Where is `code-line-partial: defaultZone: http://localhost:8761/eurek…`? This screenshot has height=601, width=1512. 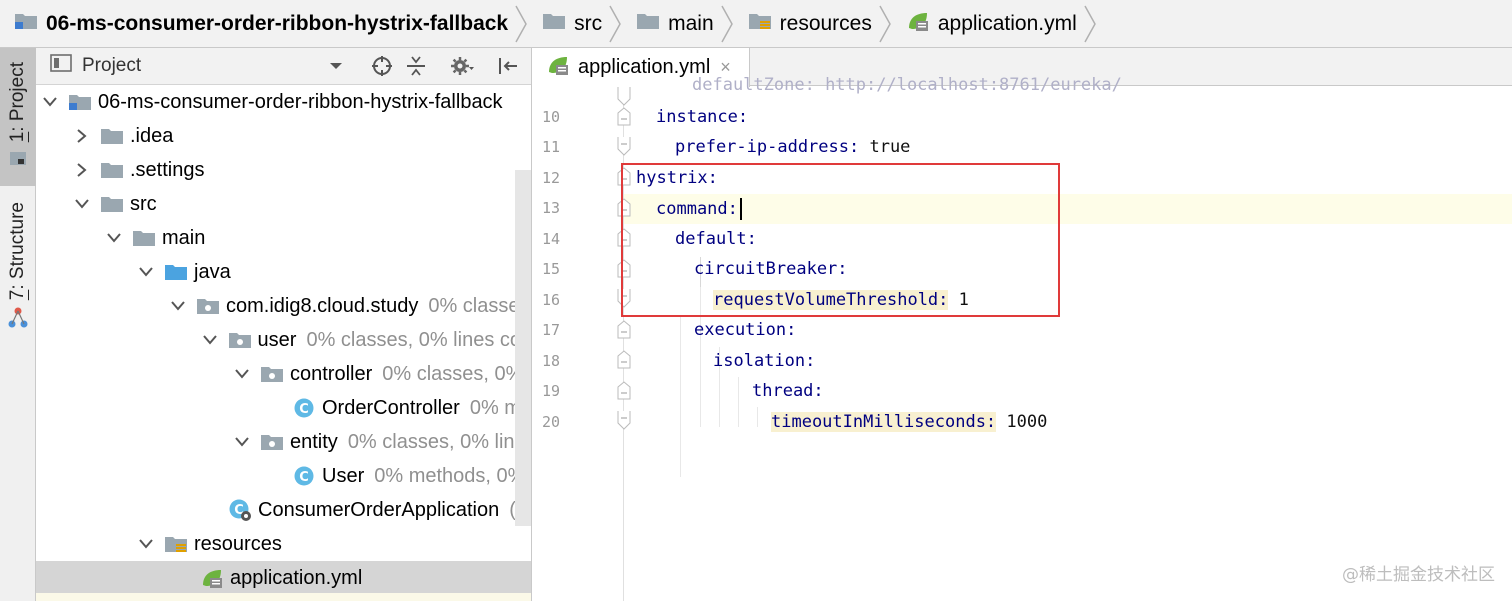
code-line-partial: defaultZone: http://localhost:8761/eurek… is located at coordinates (907, 85).